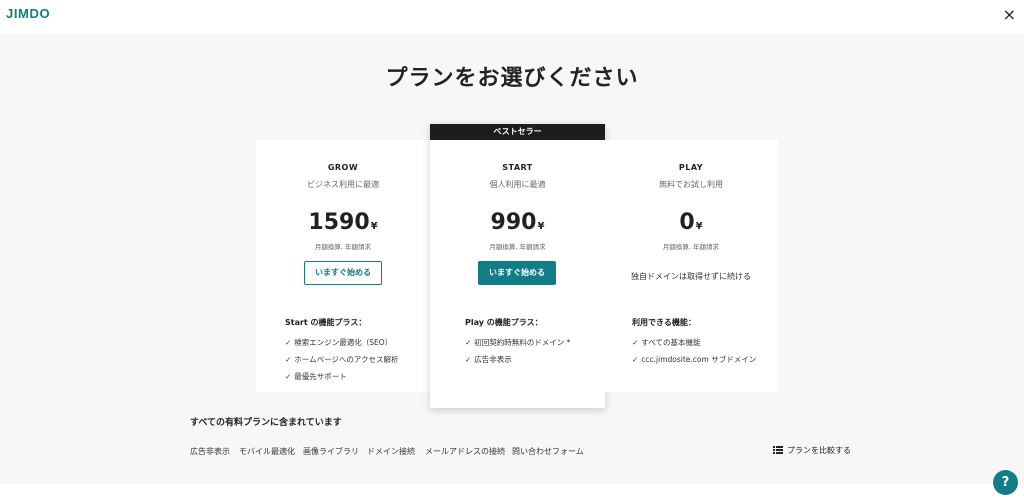  Describe the element at coordinates (548, 451) in the screenshot. I see `included-feature-item: 問い合わせフォーム` at that location.